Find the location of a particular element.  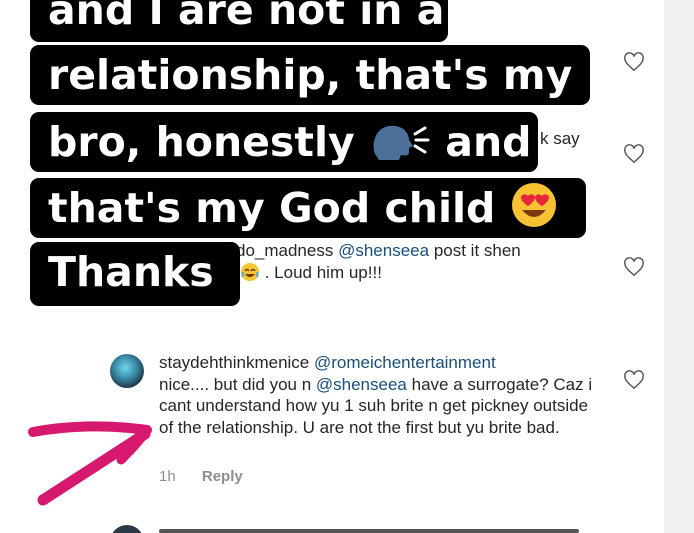

comment-2-line-2: . Loud him up!!! is located at coordinates (311, 272).